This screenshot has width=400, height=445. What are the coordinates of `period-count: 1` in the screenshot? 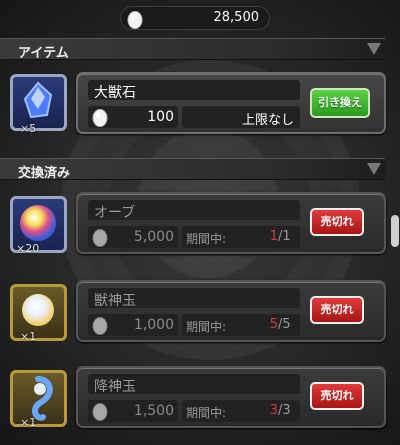 It's located at (273, 236).